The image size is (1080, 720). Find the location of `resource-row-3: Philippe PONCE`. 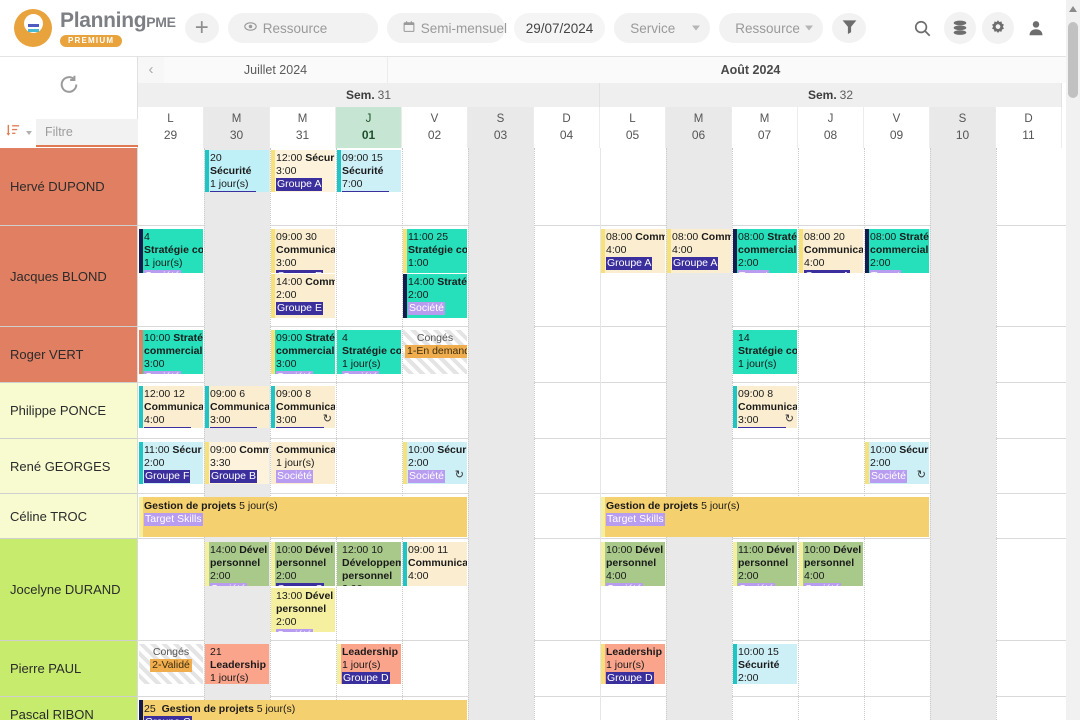

resource-row-3: Philippe PONCE is located at coordinates (68, 411).